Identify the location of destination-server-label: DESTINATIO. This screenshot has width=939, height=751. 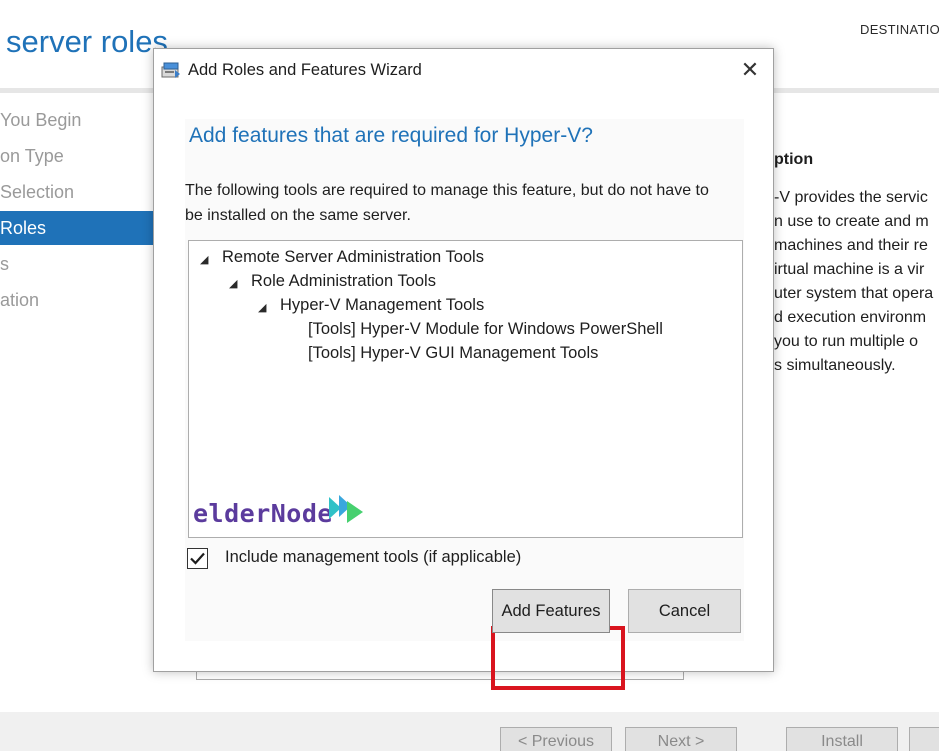
(899, 29).